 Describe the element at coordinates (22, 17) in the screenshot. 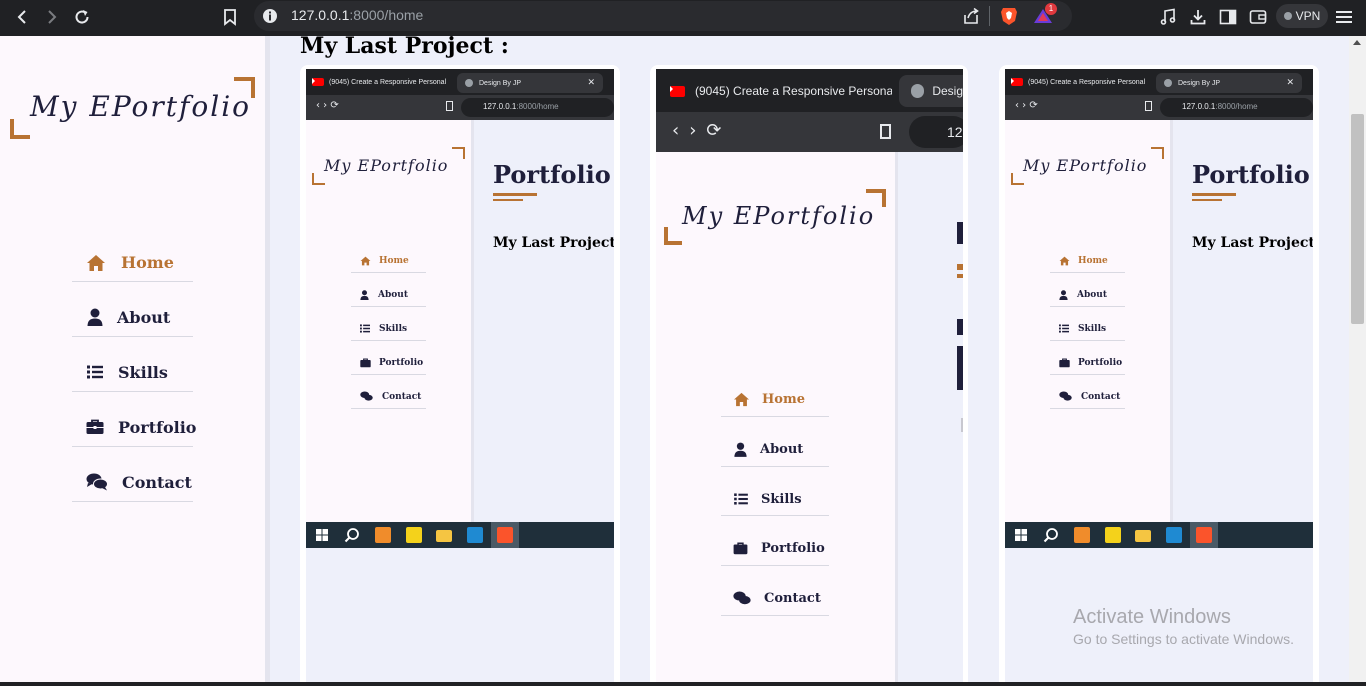

I see `back-icon` at that location.